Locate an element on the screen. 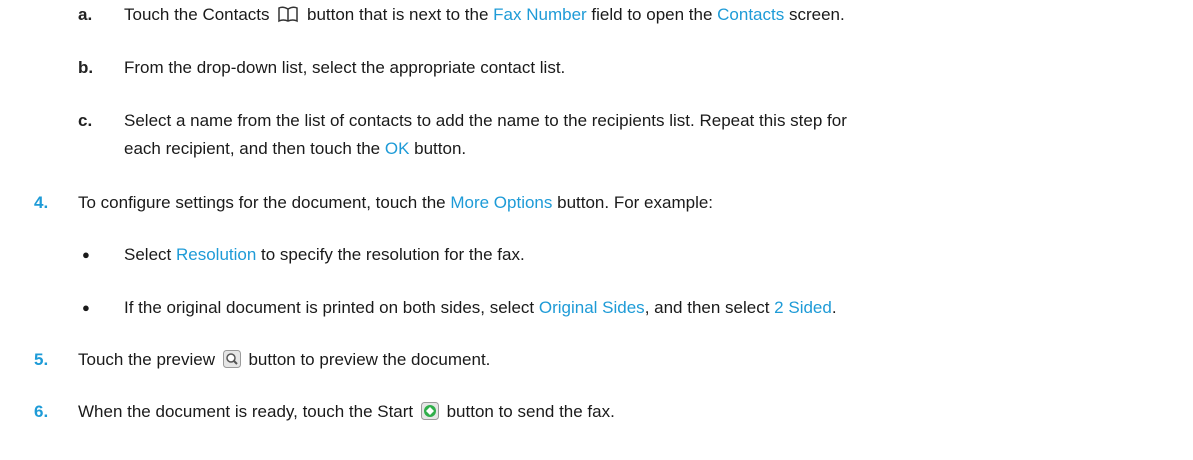  more-options-link: More Options is located at coordinates (501, 202).